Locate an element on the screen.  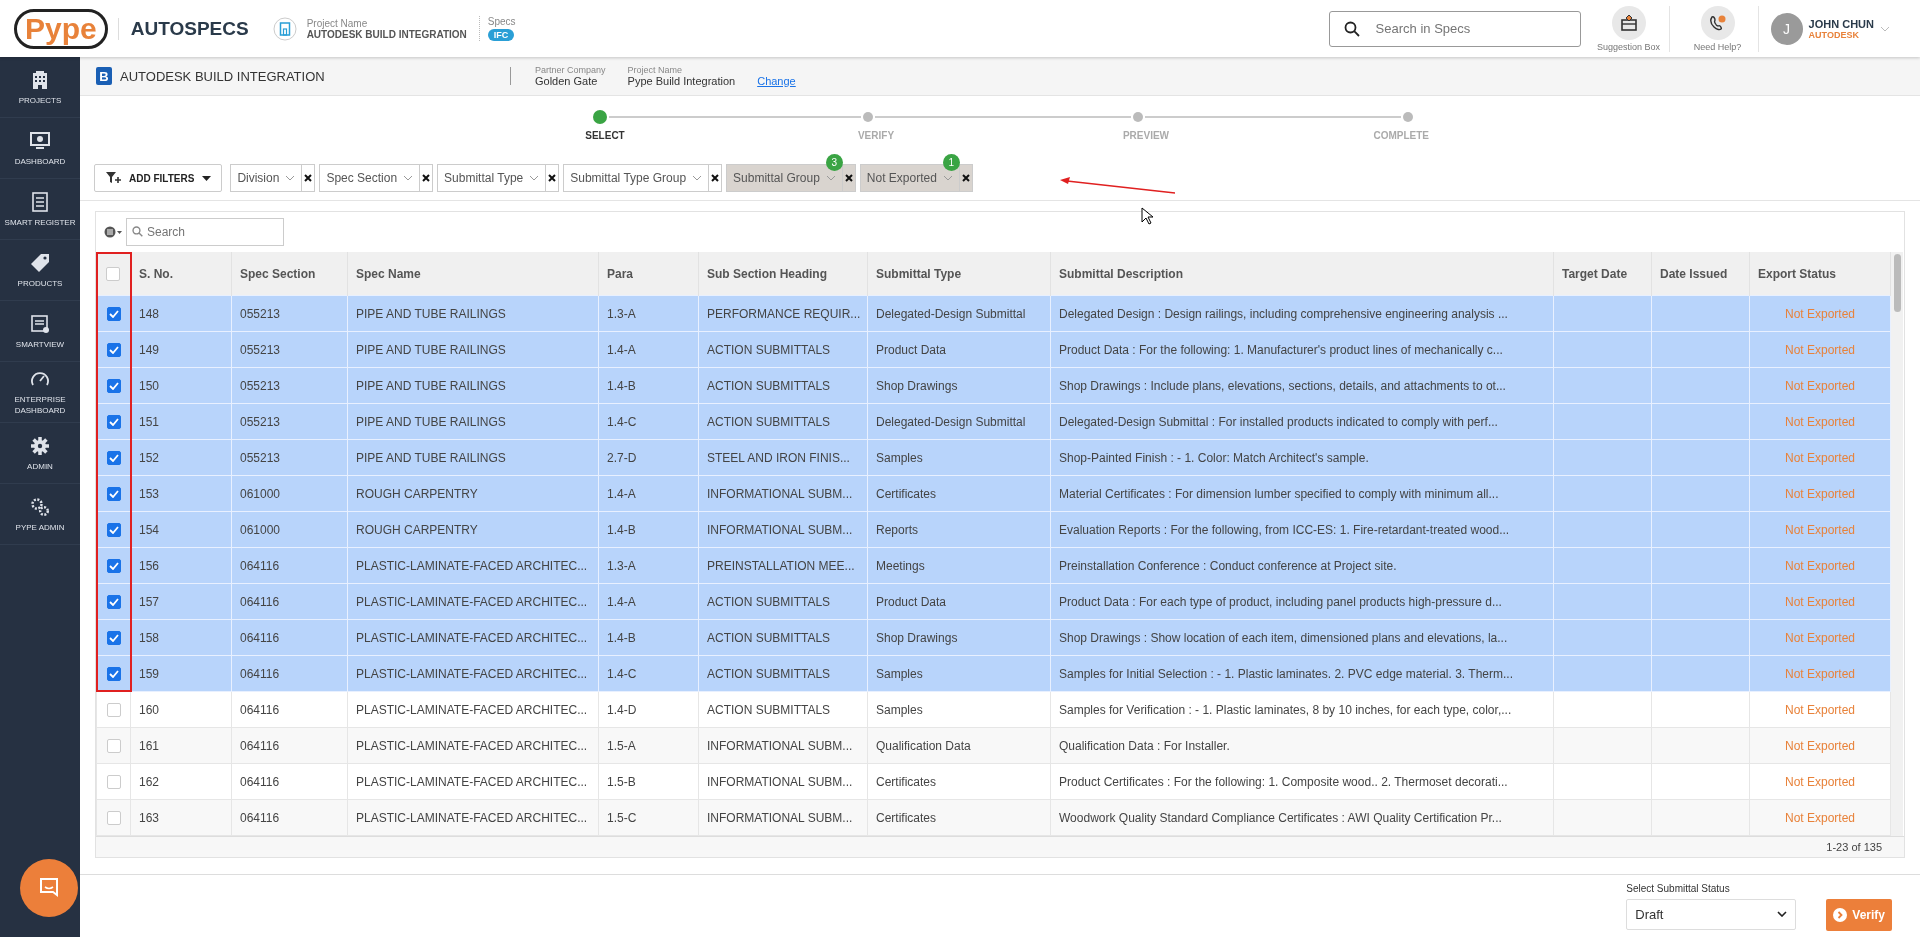
suggestion-box-button is located at coordinates (1628, 22).